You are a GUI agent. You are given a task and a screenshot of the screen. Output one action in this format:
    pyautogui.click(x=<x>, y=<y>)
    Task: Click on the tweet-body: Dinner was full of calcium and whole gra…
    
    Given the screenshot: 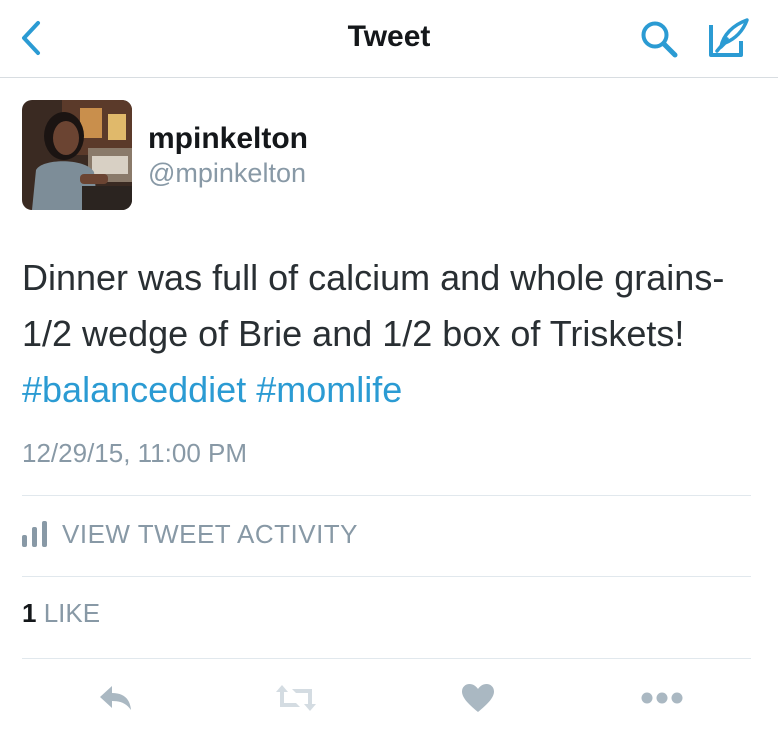 What is the action you would take?
    pyautogui.click(x=373, y=305)
    